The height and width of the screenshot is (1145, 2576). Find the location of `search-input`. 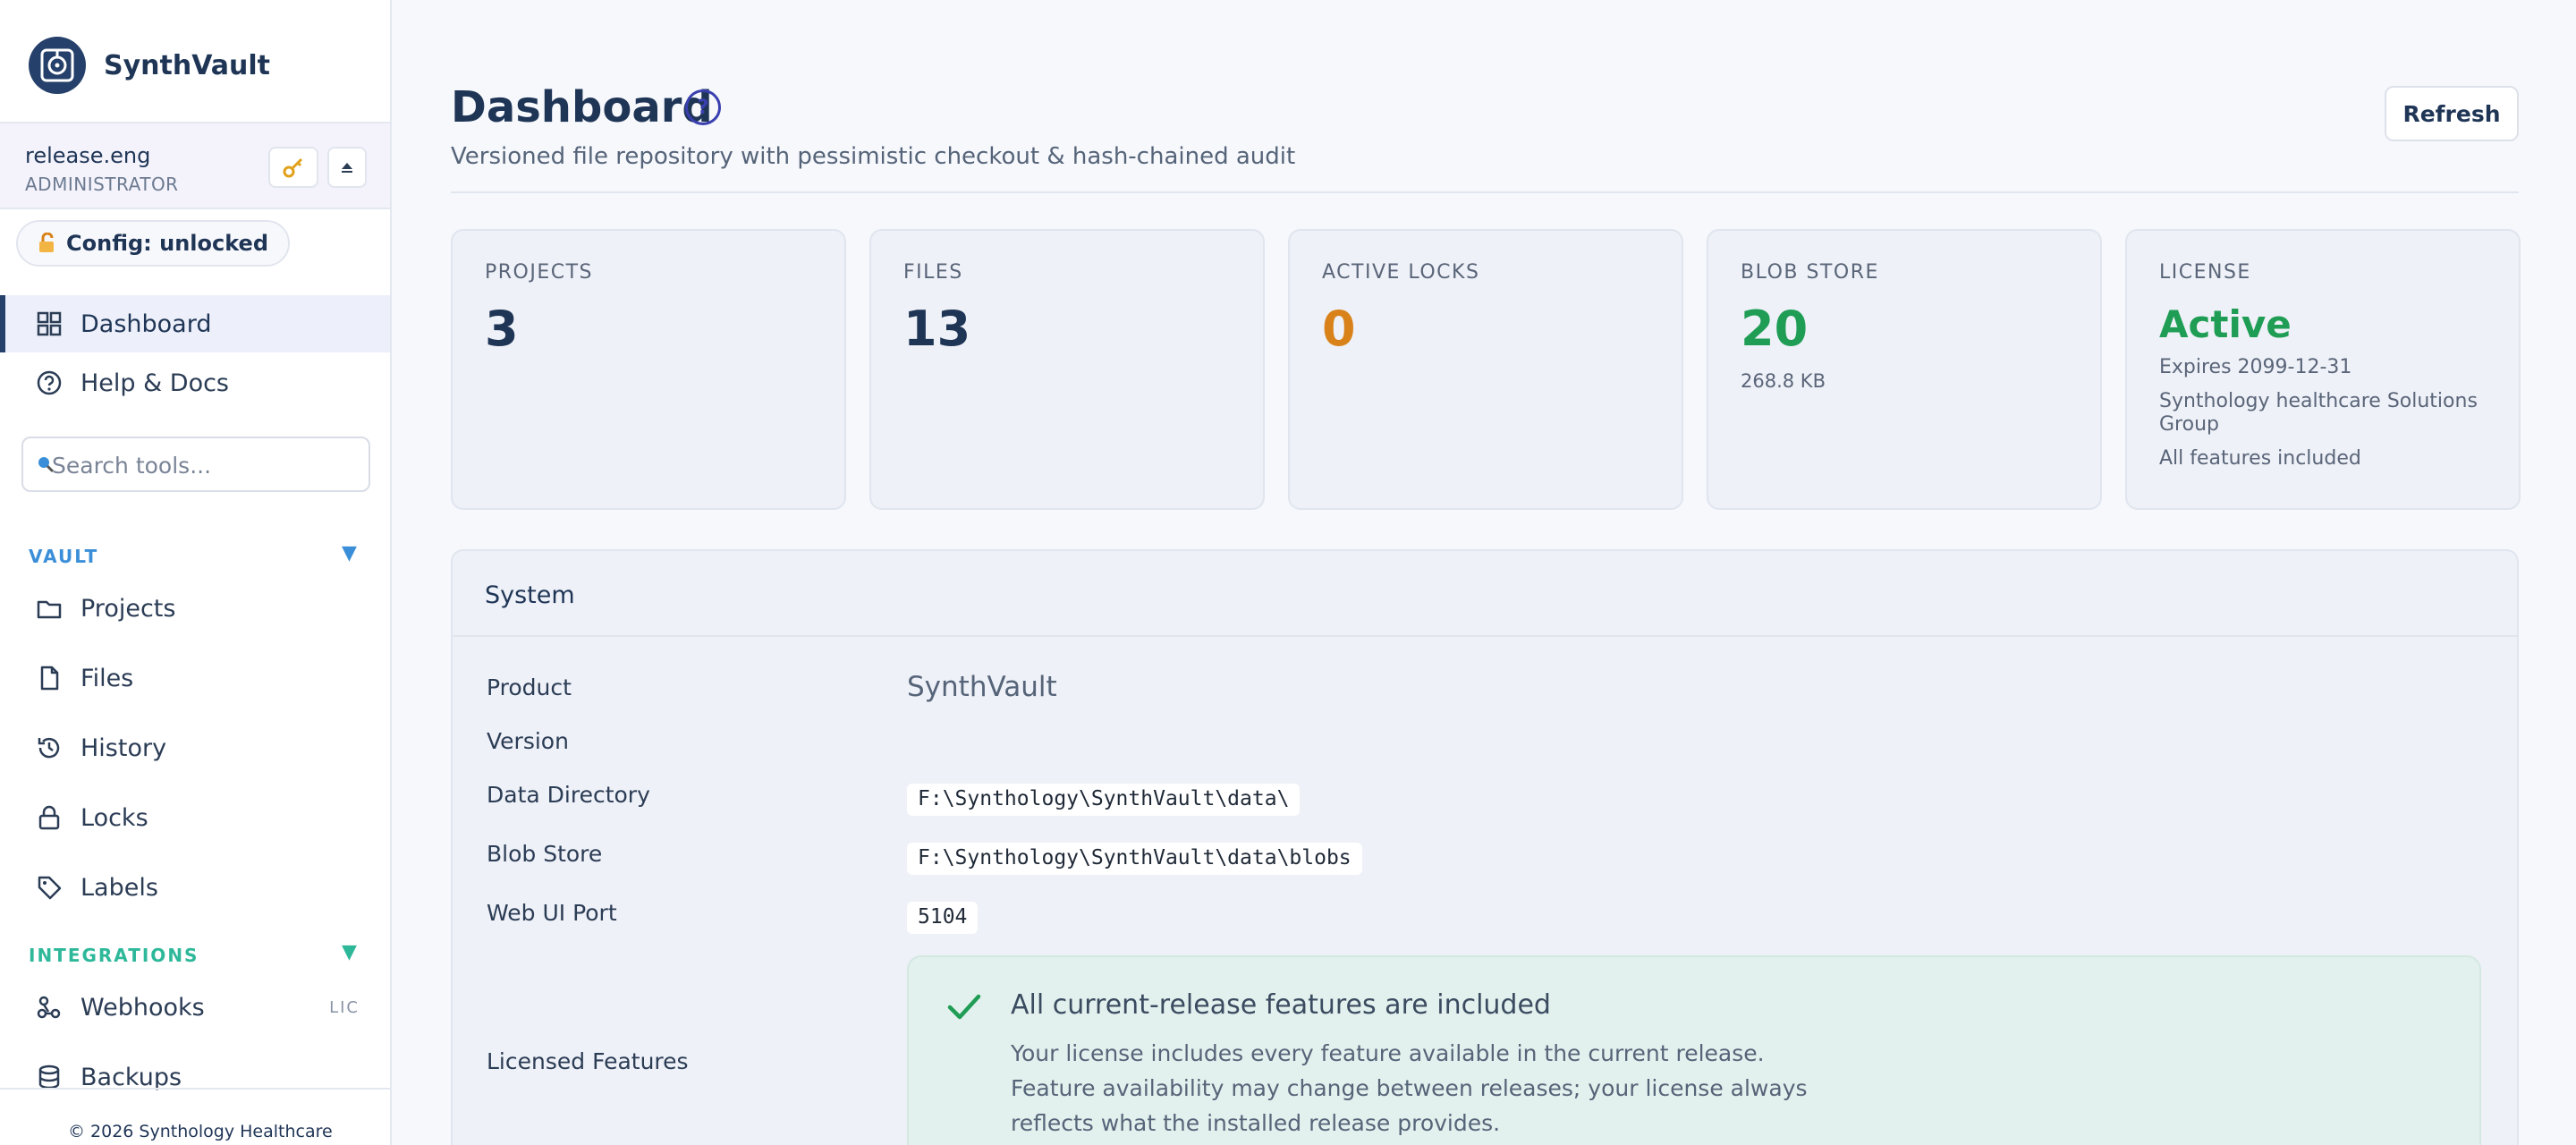

search-input is located at coordinates (197, 465).